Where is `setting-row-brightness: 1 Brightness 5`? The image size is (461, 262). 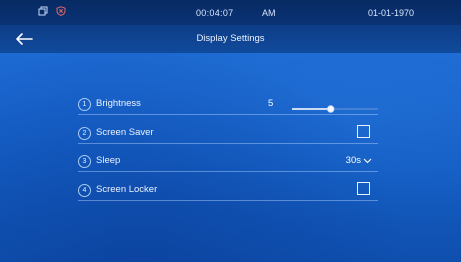
setting-row-brightness: 1 Brightness 5 is located at coordinates (228, 104).